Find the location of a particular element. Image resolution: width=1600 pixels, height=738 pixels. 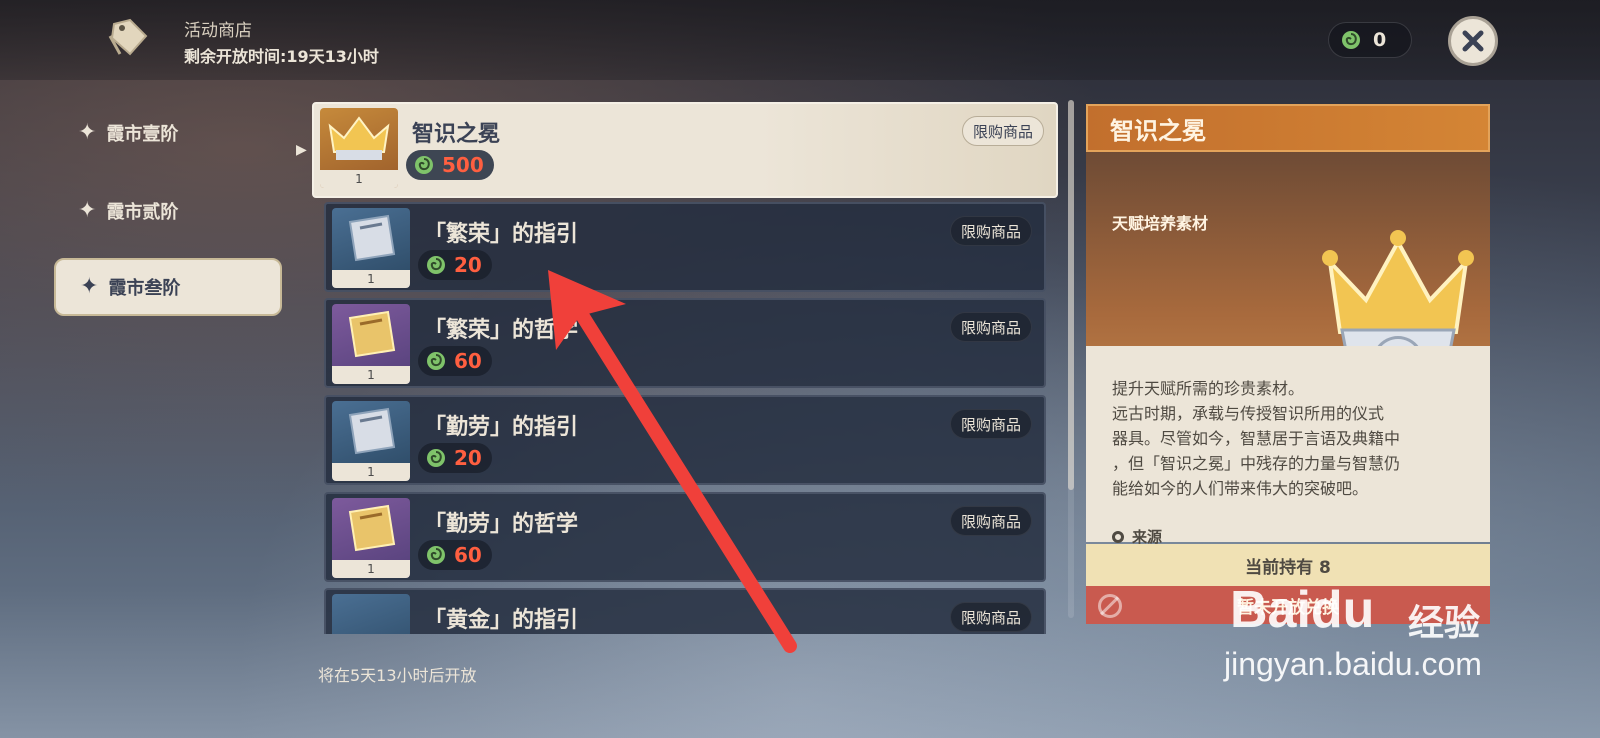

watermark-logo: Baidu is located at coordinates (1302, 610).